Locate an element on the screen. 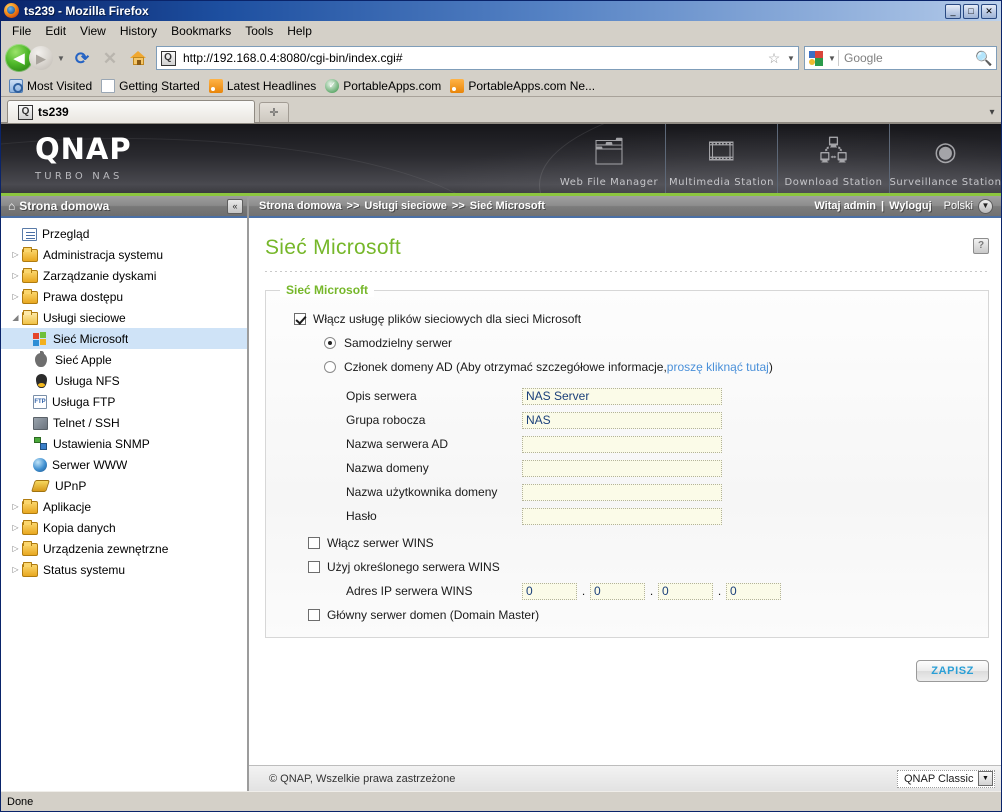 This screenshot has height=812, width=1002. title-bar: ts239 - Mozilla Firefox _ □ ✕ is located at coordinates (501, 11).